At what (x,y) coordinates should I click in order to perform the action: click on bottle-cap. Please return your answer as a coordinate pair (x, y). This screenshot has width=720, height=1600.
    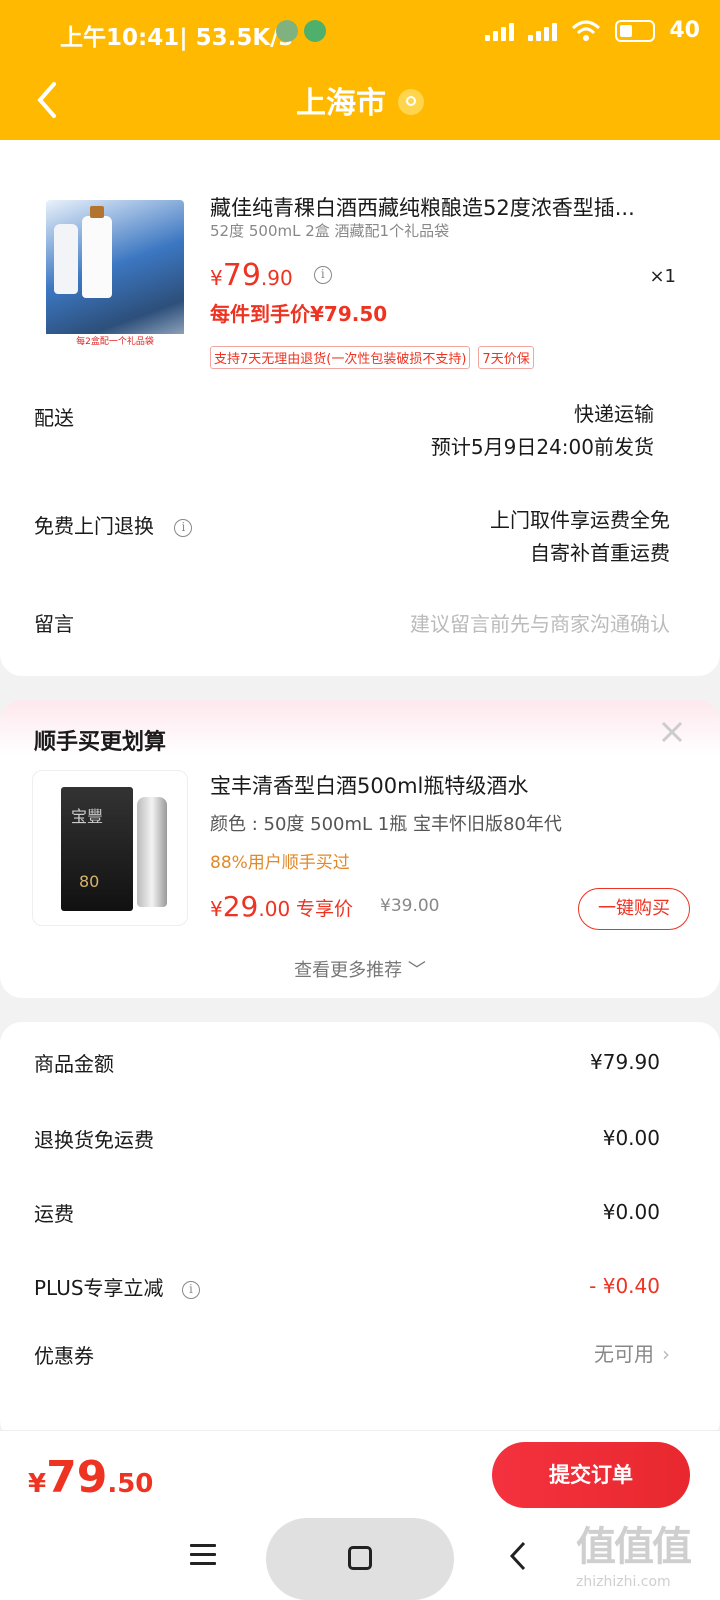
    Looking at the image, I should click on (97, 212).